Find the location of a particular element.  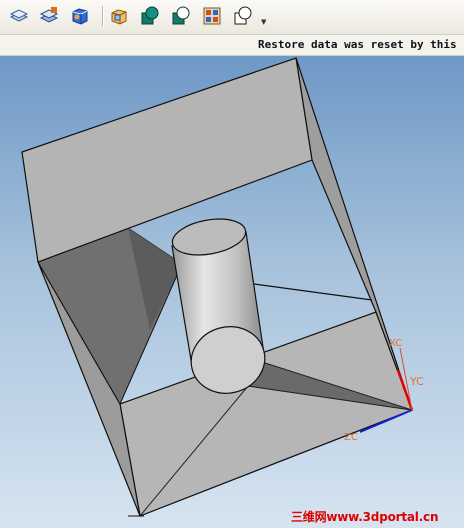

toolbar-separator is located at coordinates (103, 16).